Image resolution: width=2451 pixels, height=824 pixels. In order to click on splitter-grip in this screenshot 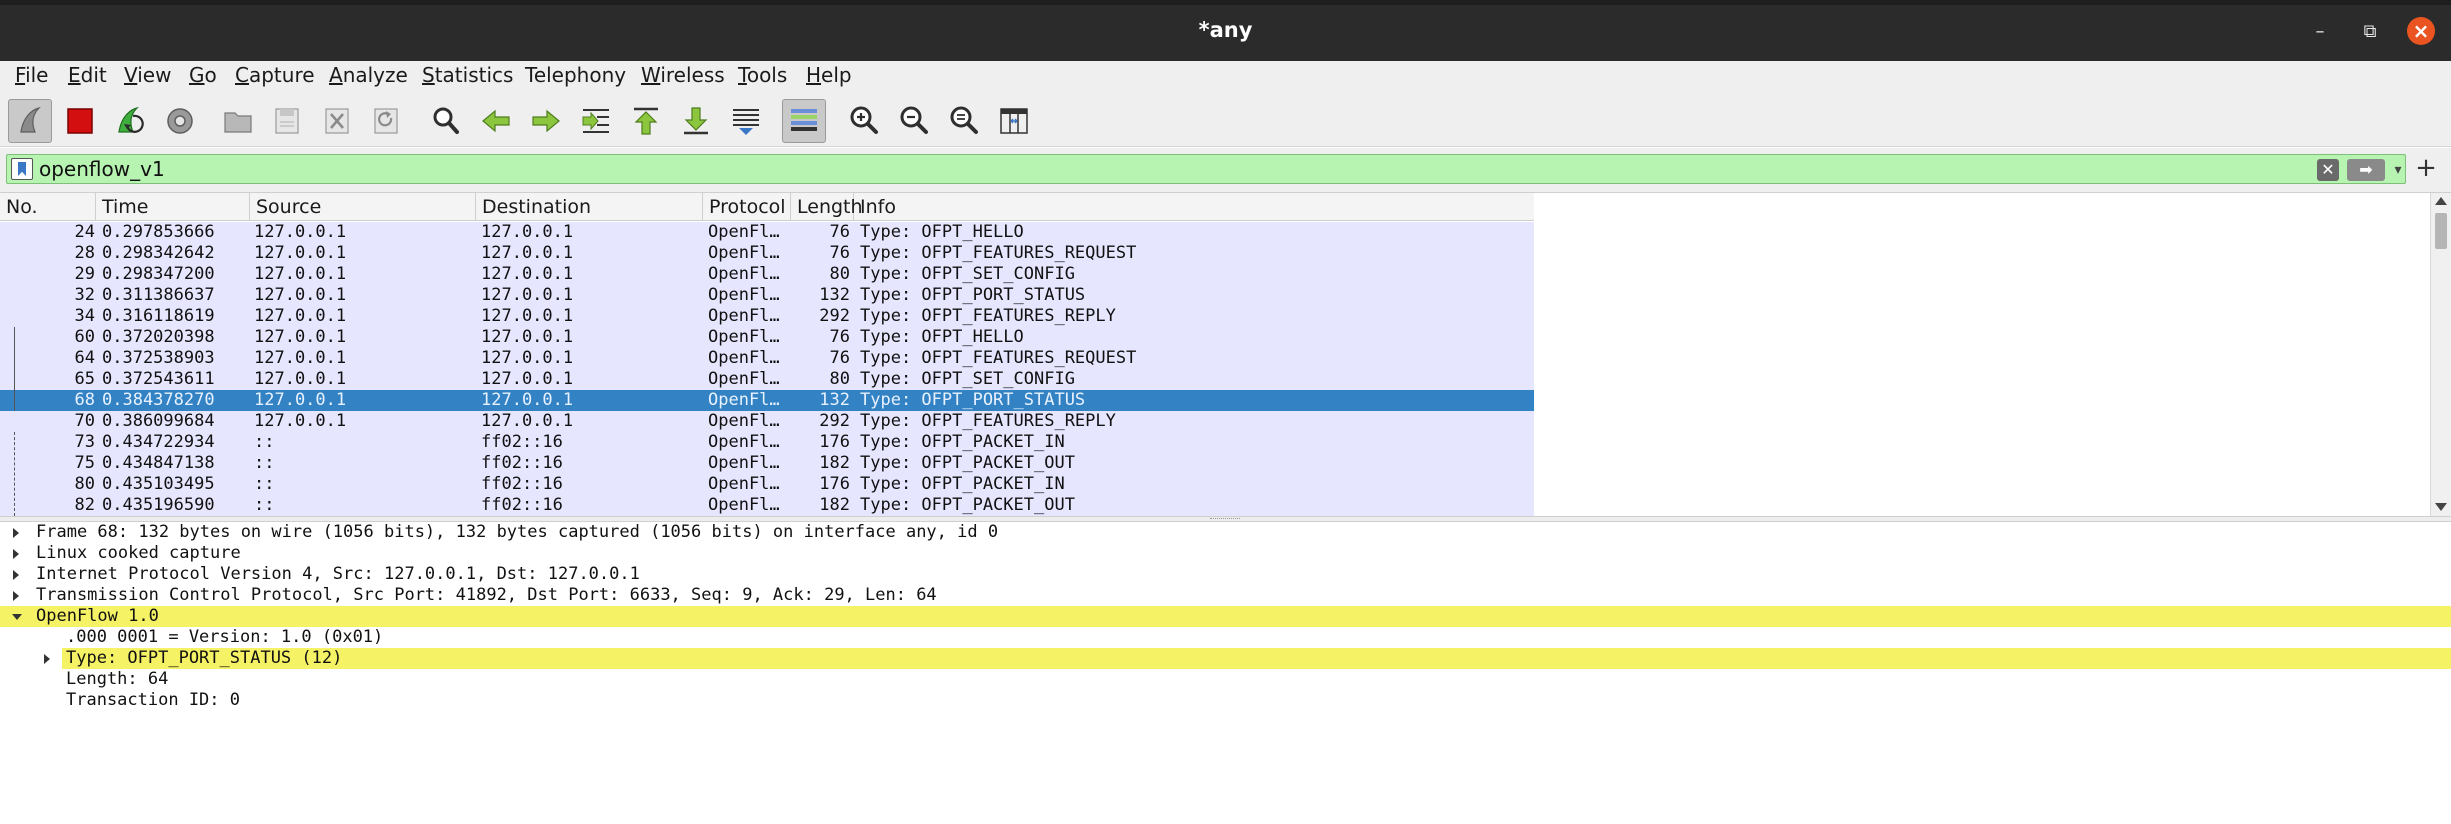, I will do `click(1225, 519)`.